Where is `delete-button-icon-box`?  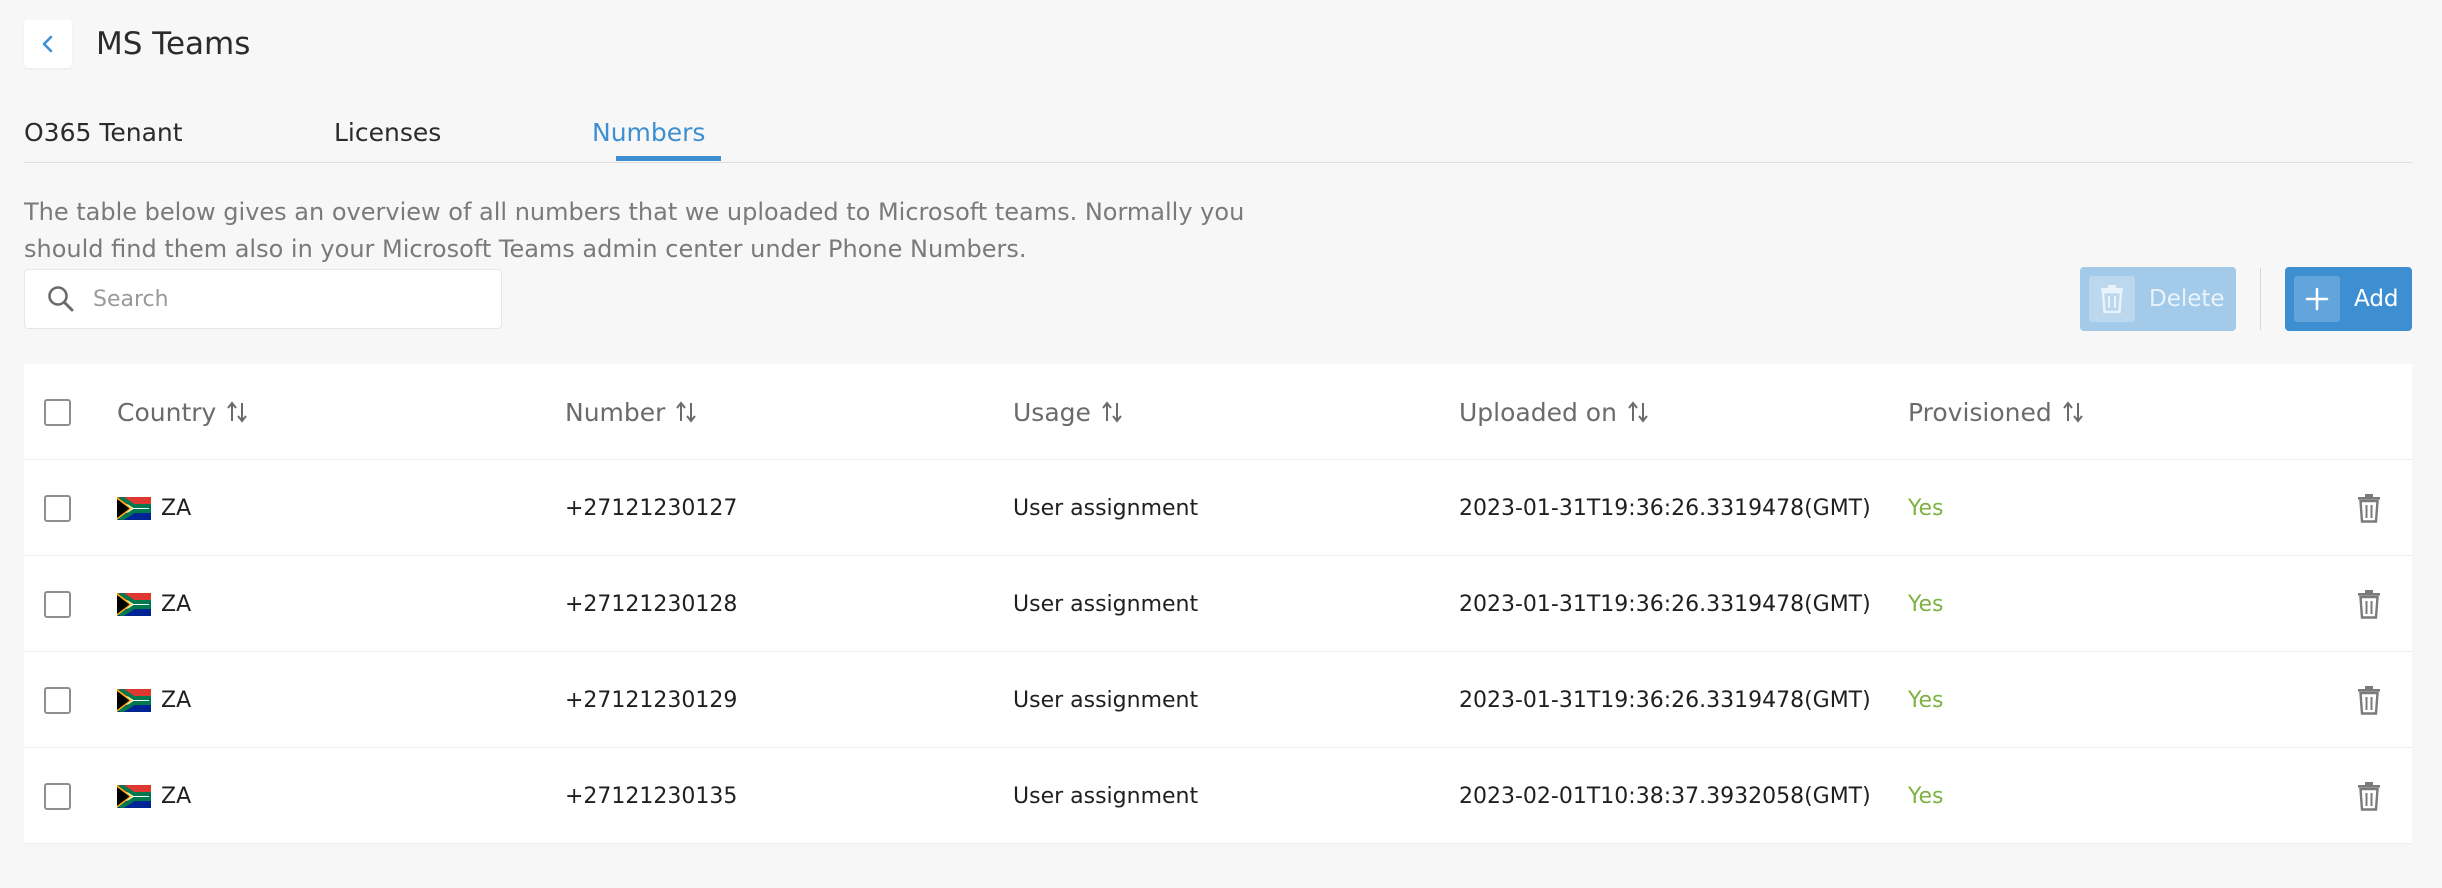 delete-button-icon-box is located at coordinates (2112, 299).